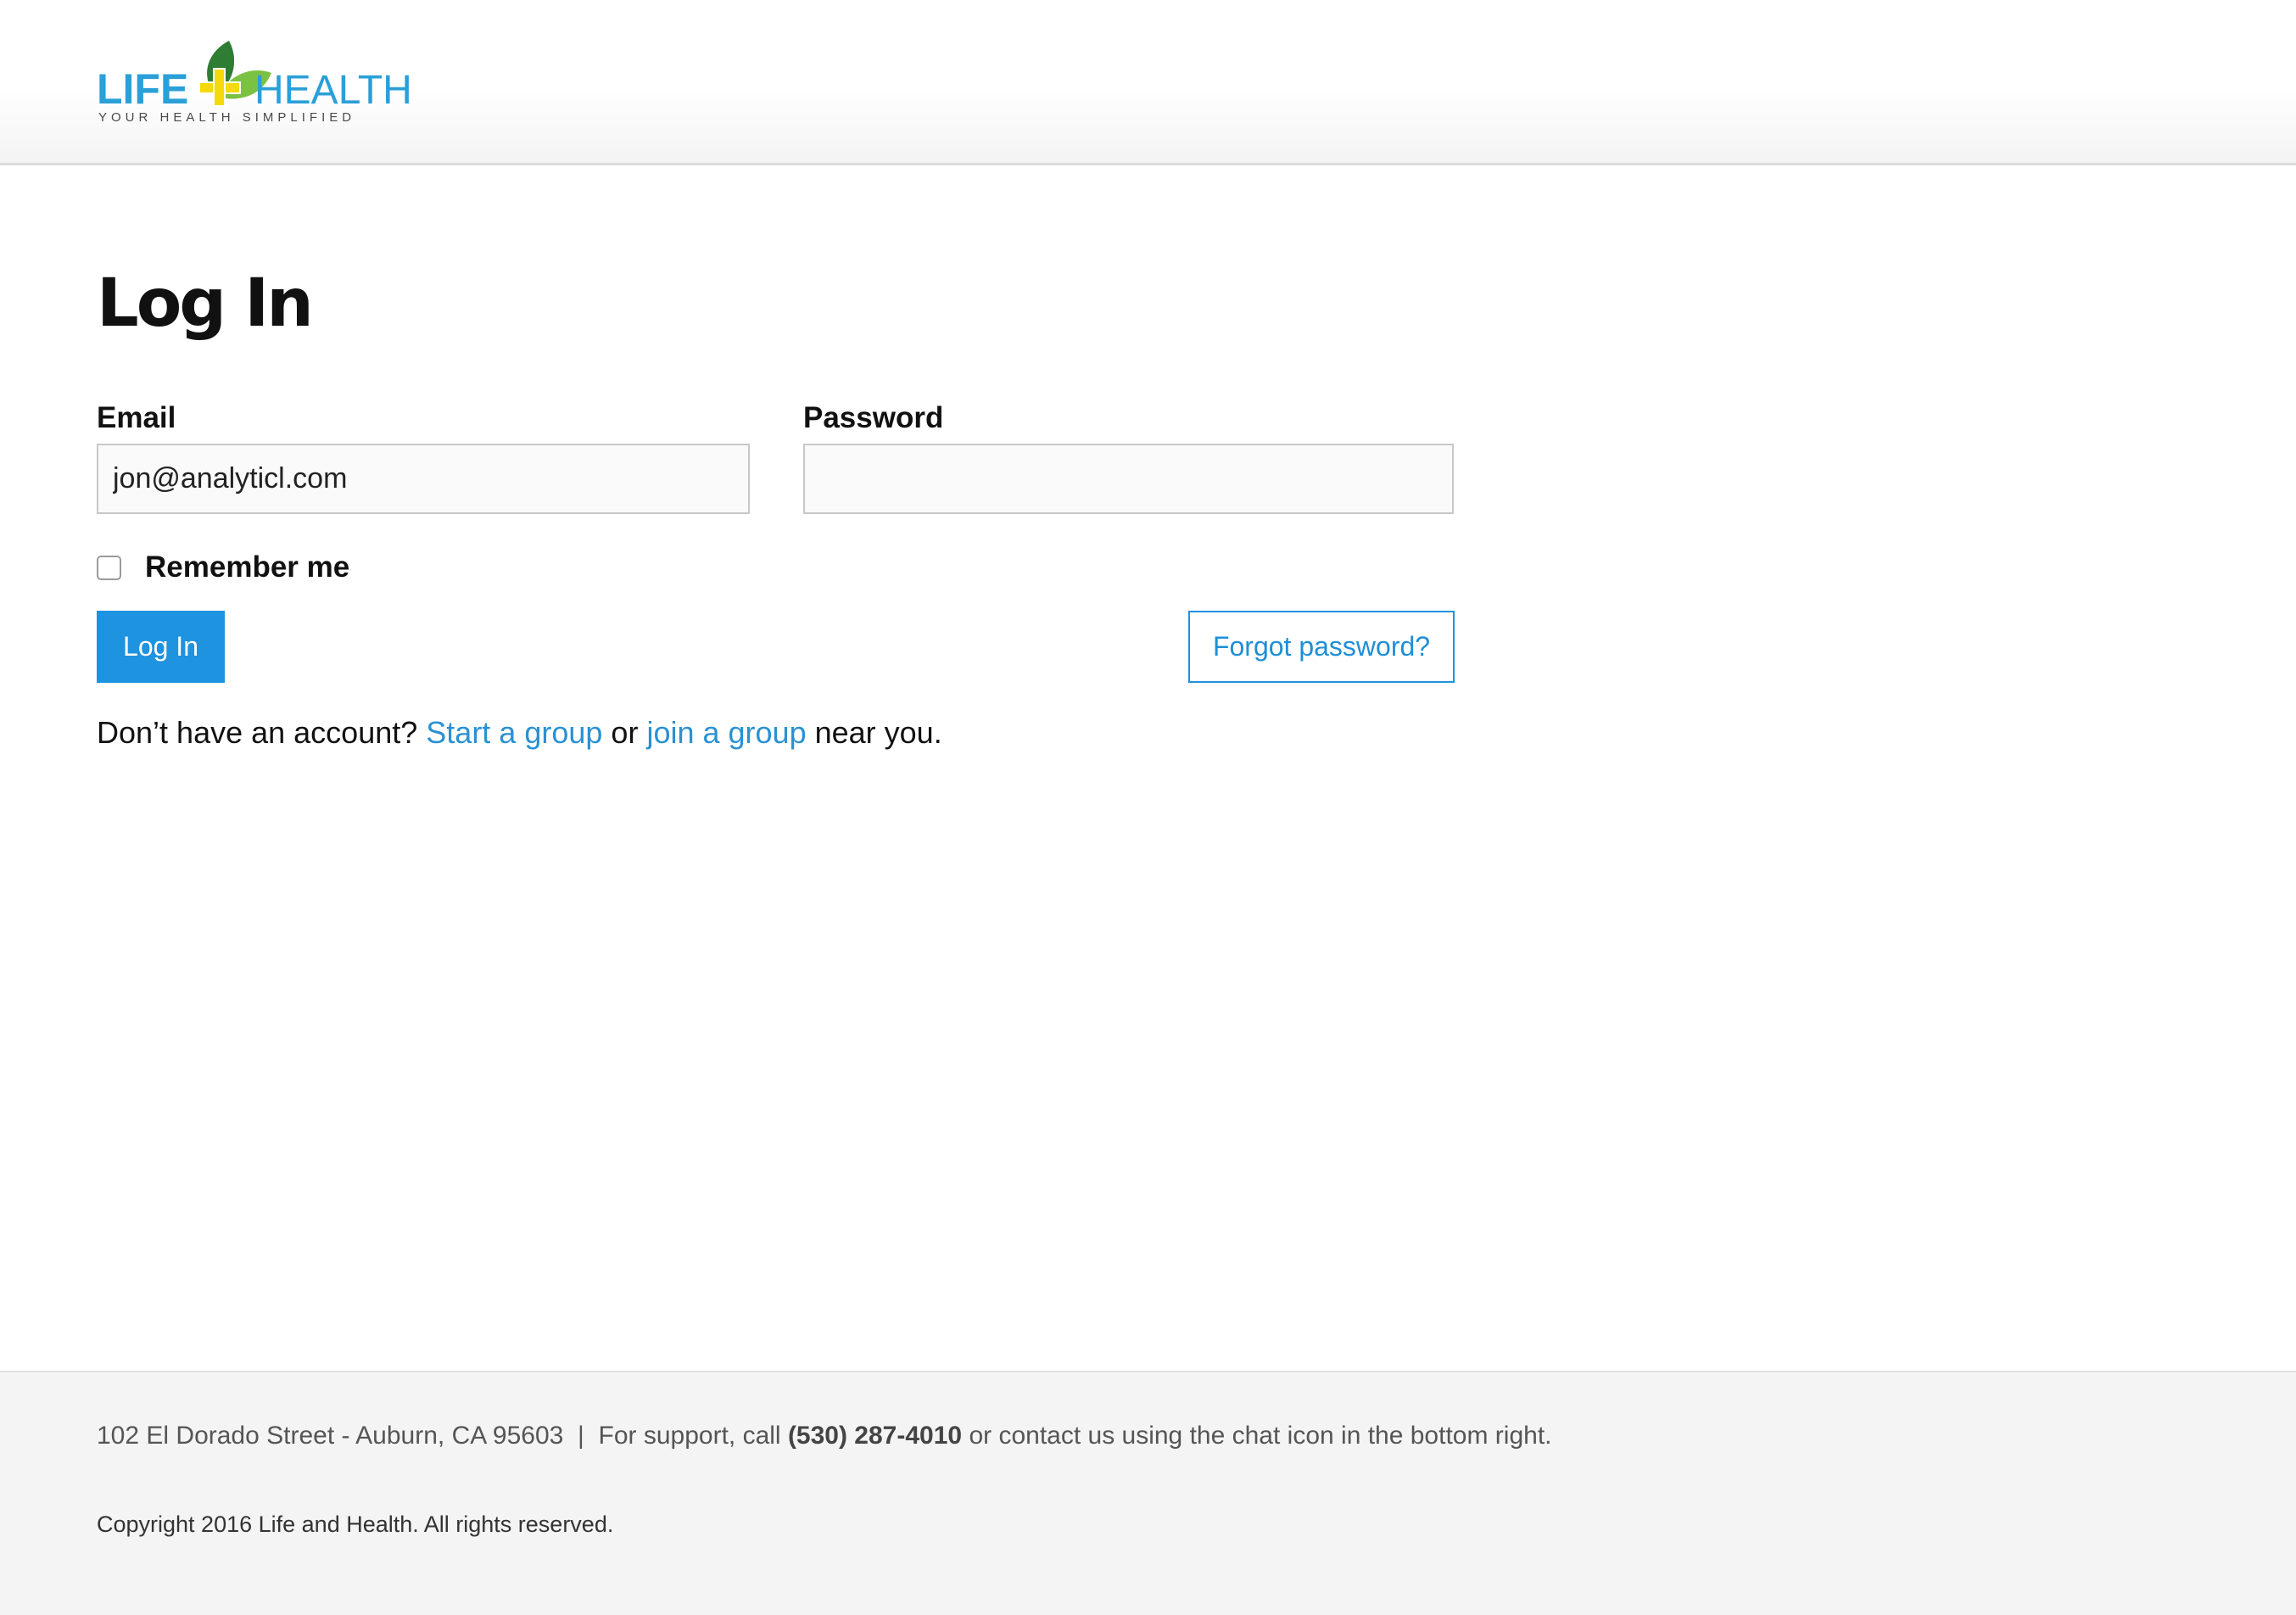 The width and height of the screenshot is (2296, 1615). I want to click on logo-word-right: HEALTH, so click(333, 90).